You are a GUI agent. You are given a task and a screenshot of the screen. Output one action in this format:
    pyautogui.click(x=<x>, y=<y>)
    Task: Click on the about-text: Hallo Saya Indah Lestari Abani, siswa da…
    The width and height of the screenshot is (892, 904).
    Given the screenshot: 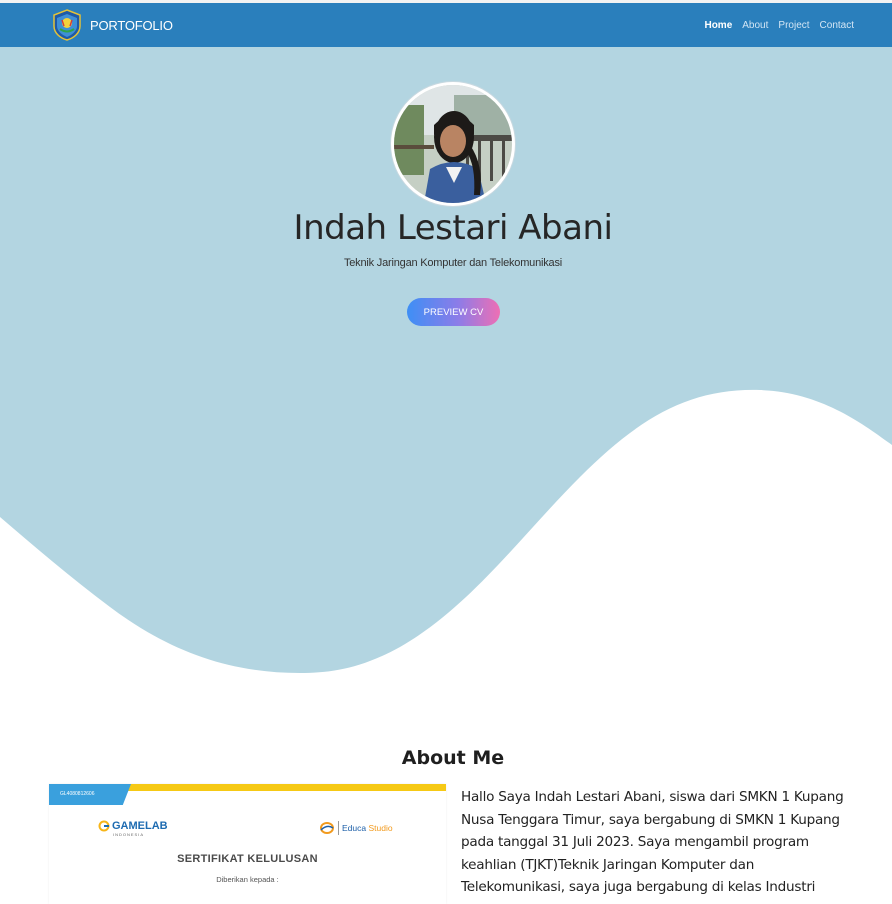 What is the action you would take?
    pyautogui.click(x=652, y=842)
    